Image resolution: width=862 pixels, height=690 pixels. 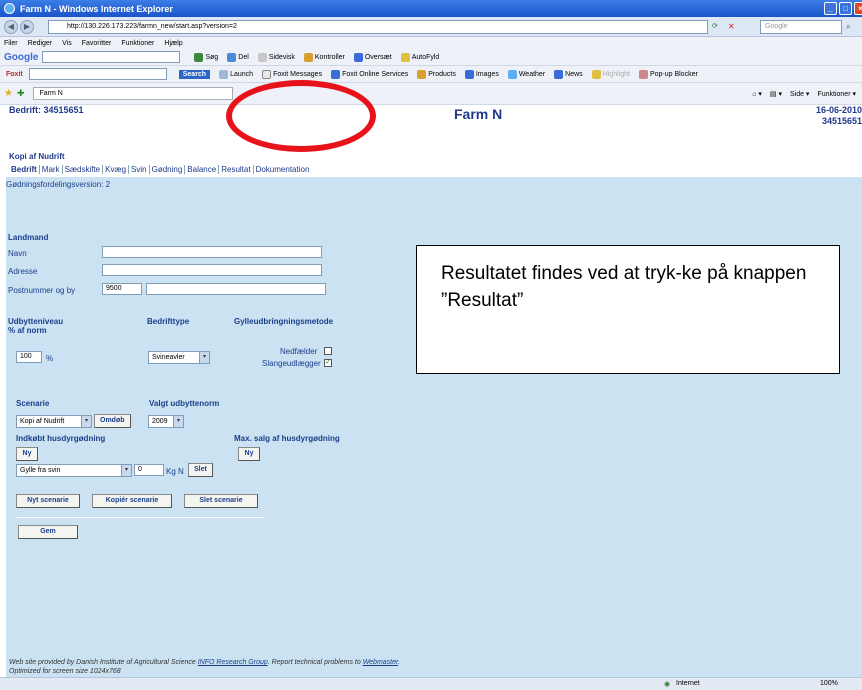 I want to click on ny-indkoebt-button: Ny, so click(x=27, y=454).